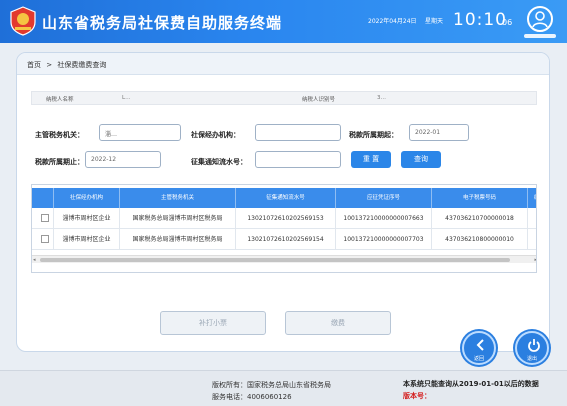 This screenshot has width=567, height=406. Describe the element at coordinates (87, 198) in the screenshot. I see `table-header-cell: 社保经办机构` at that location.